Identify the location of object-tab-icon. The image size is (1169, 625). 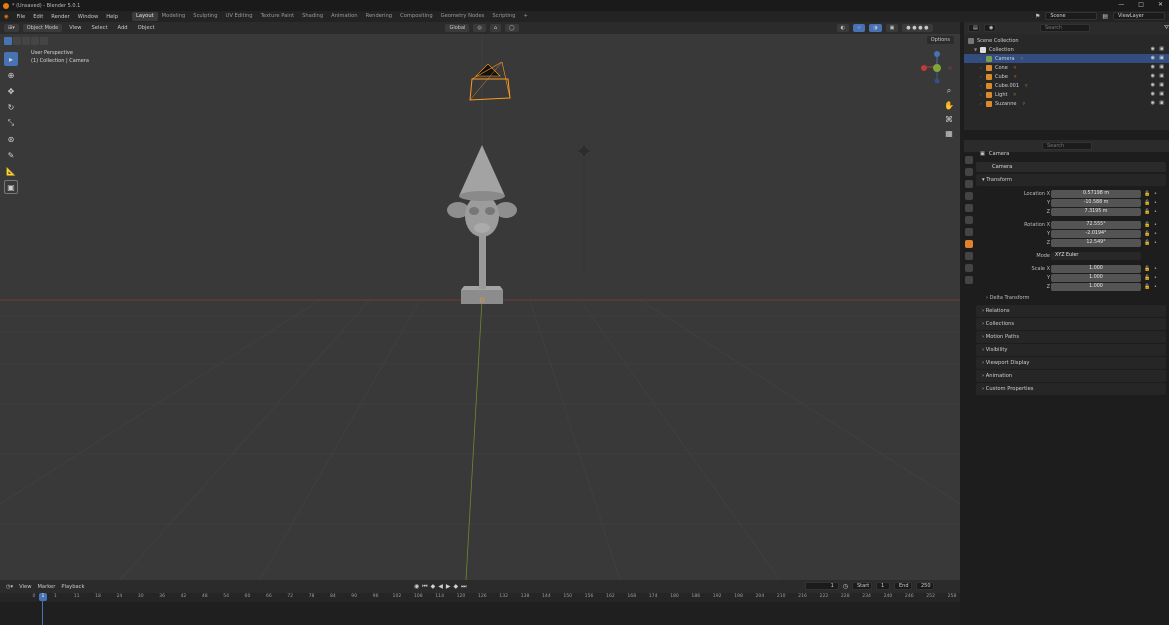
(969, 244).